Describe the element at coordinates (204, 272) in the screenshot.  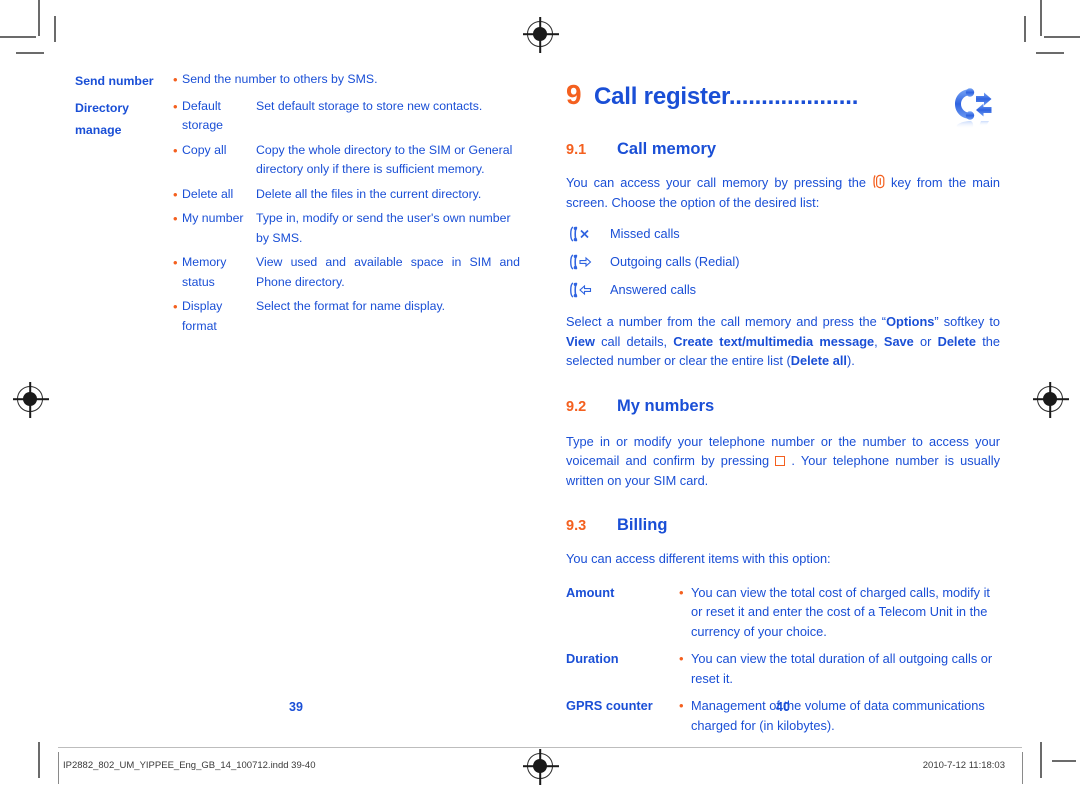
I see `option-entry-name: Memory status` at that location.